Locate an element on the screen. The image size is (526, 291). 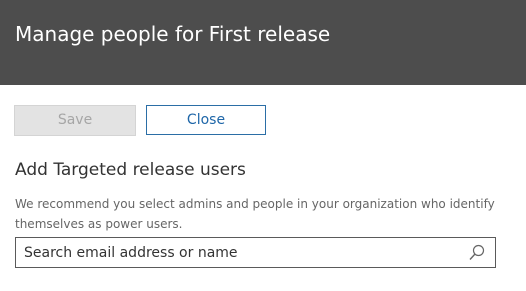
panel-title: Manage people for First release is located at coordinates (173, 34).